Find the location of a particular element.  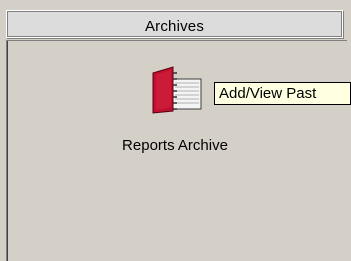

tooltip-add-view-past: Add/View Past is located at coordinates (282, 93).